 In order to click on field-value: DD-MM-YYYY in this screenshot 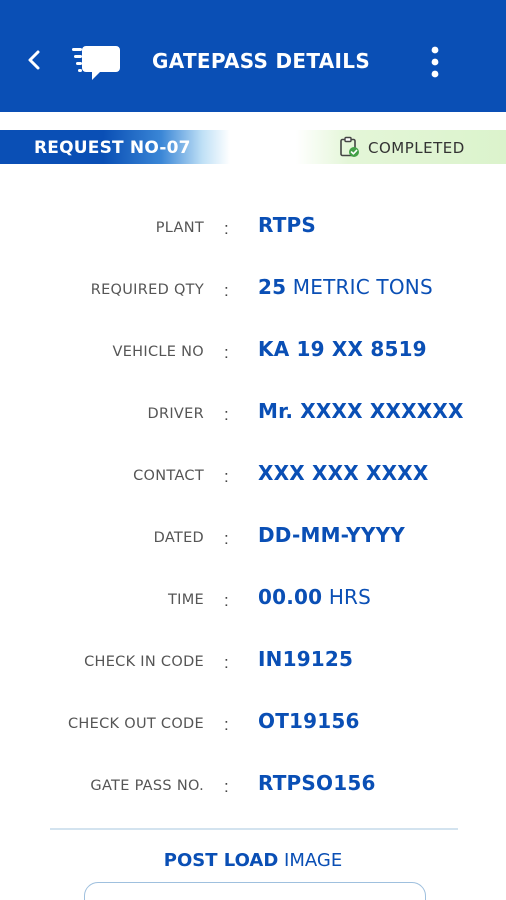, I will do `click(331, 535)`.